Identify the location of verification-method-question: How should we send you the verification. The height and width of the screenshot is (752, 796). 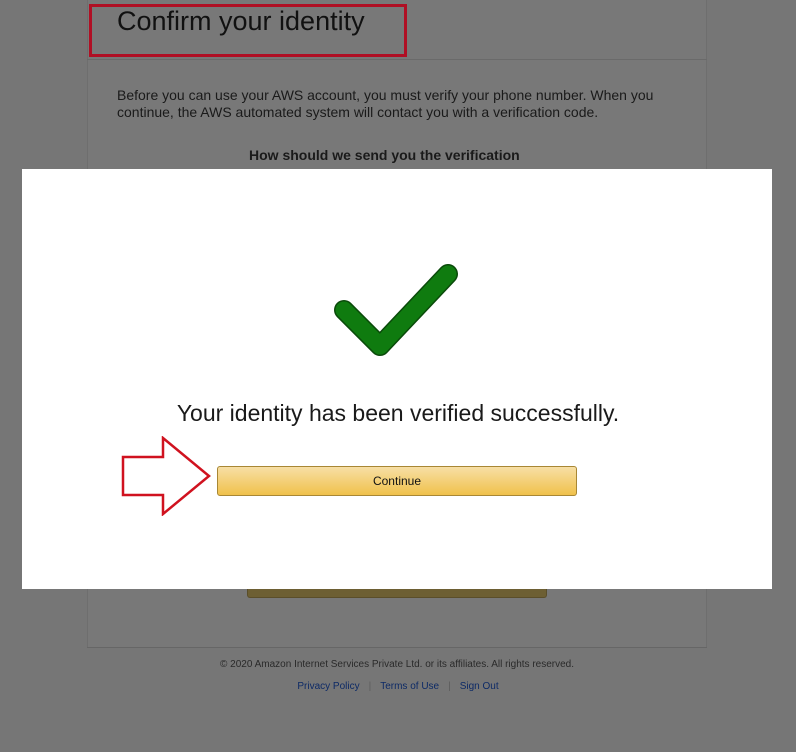
(384, 155).